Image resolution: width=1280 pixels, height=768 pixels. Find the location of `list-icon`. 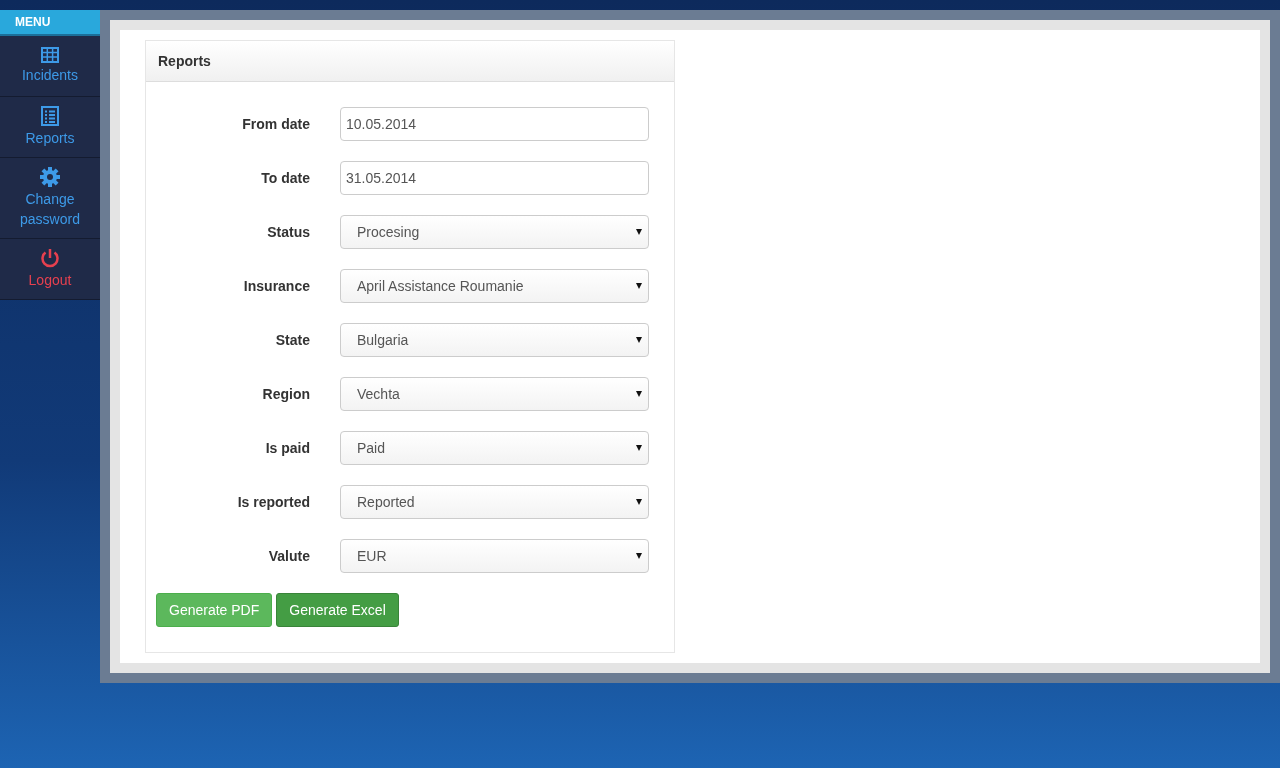

list-icon is located at coordinates (50, 116).